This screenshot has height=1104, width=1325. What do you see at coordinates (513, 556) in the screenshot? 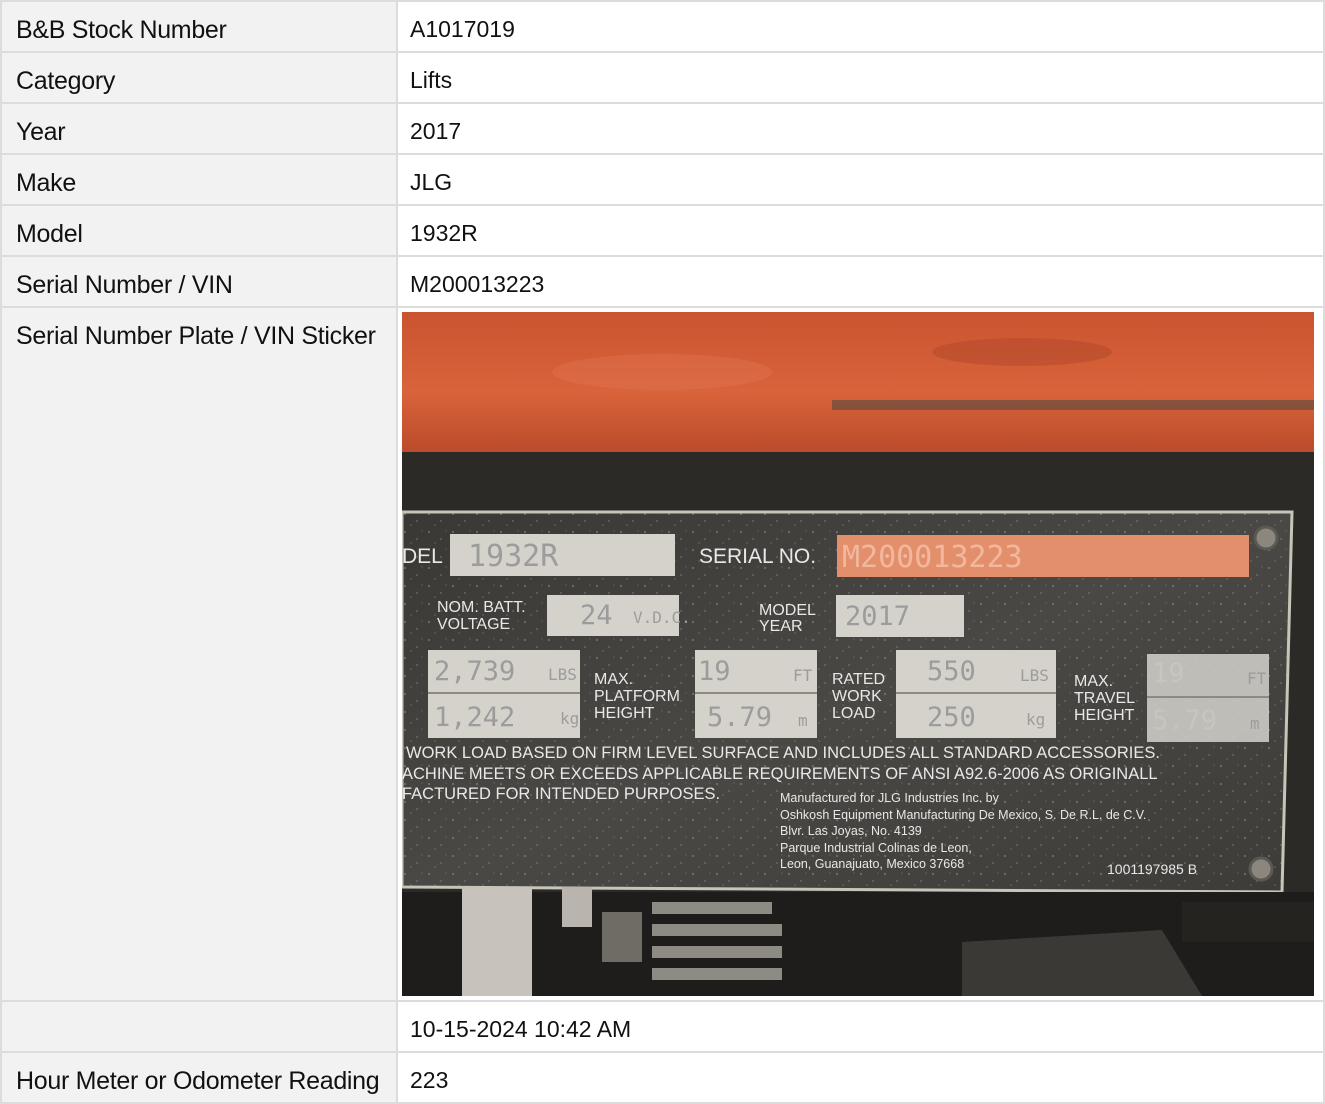
I see `svg-text: 1932R` at bounding box center [513, 556].